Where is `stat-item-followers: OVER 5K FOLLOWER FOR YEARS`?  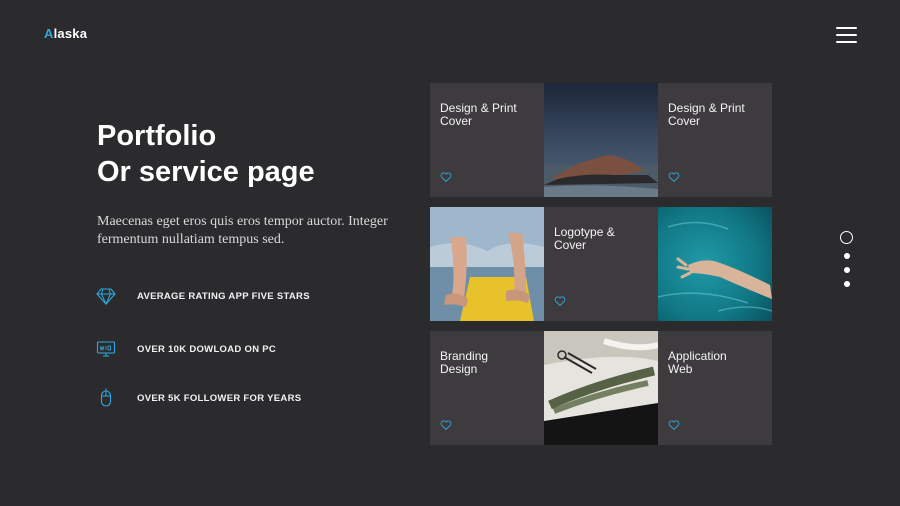 stat-item-followers: OVER 5K FOLLOWER FOR YEARS is located at coordinates (198, 398).